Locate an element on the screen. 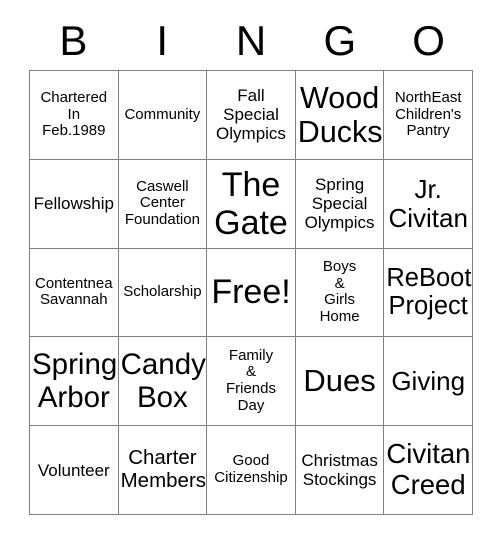 Image resolution: width=500 pixels, height=544 pixels. bingo-header-letter-o: O is located at coordinates (428, 40).